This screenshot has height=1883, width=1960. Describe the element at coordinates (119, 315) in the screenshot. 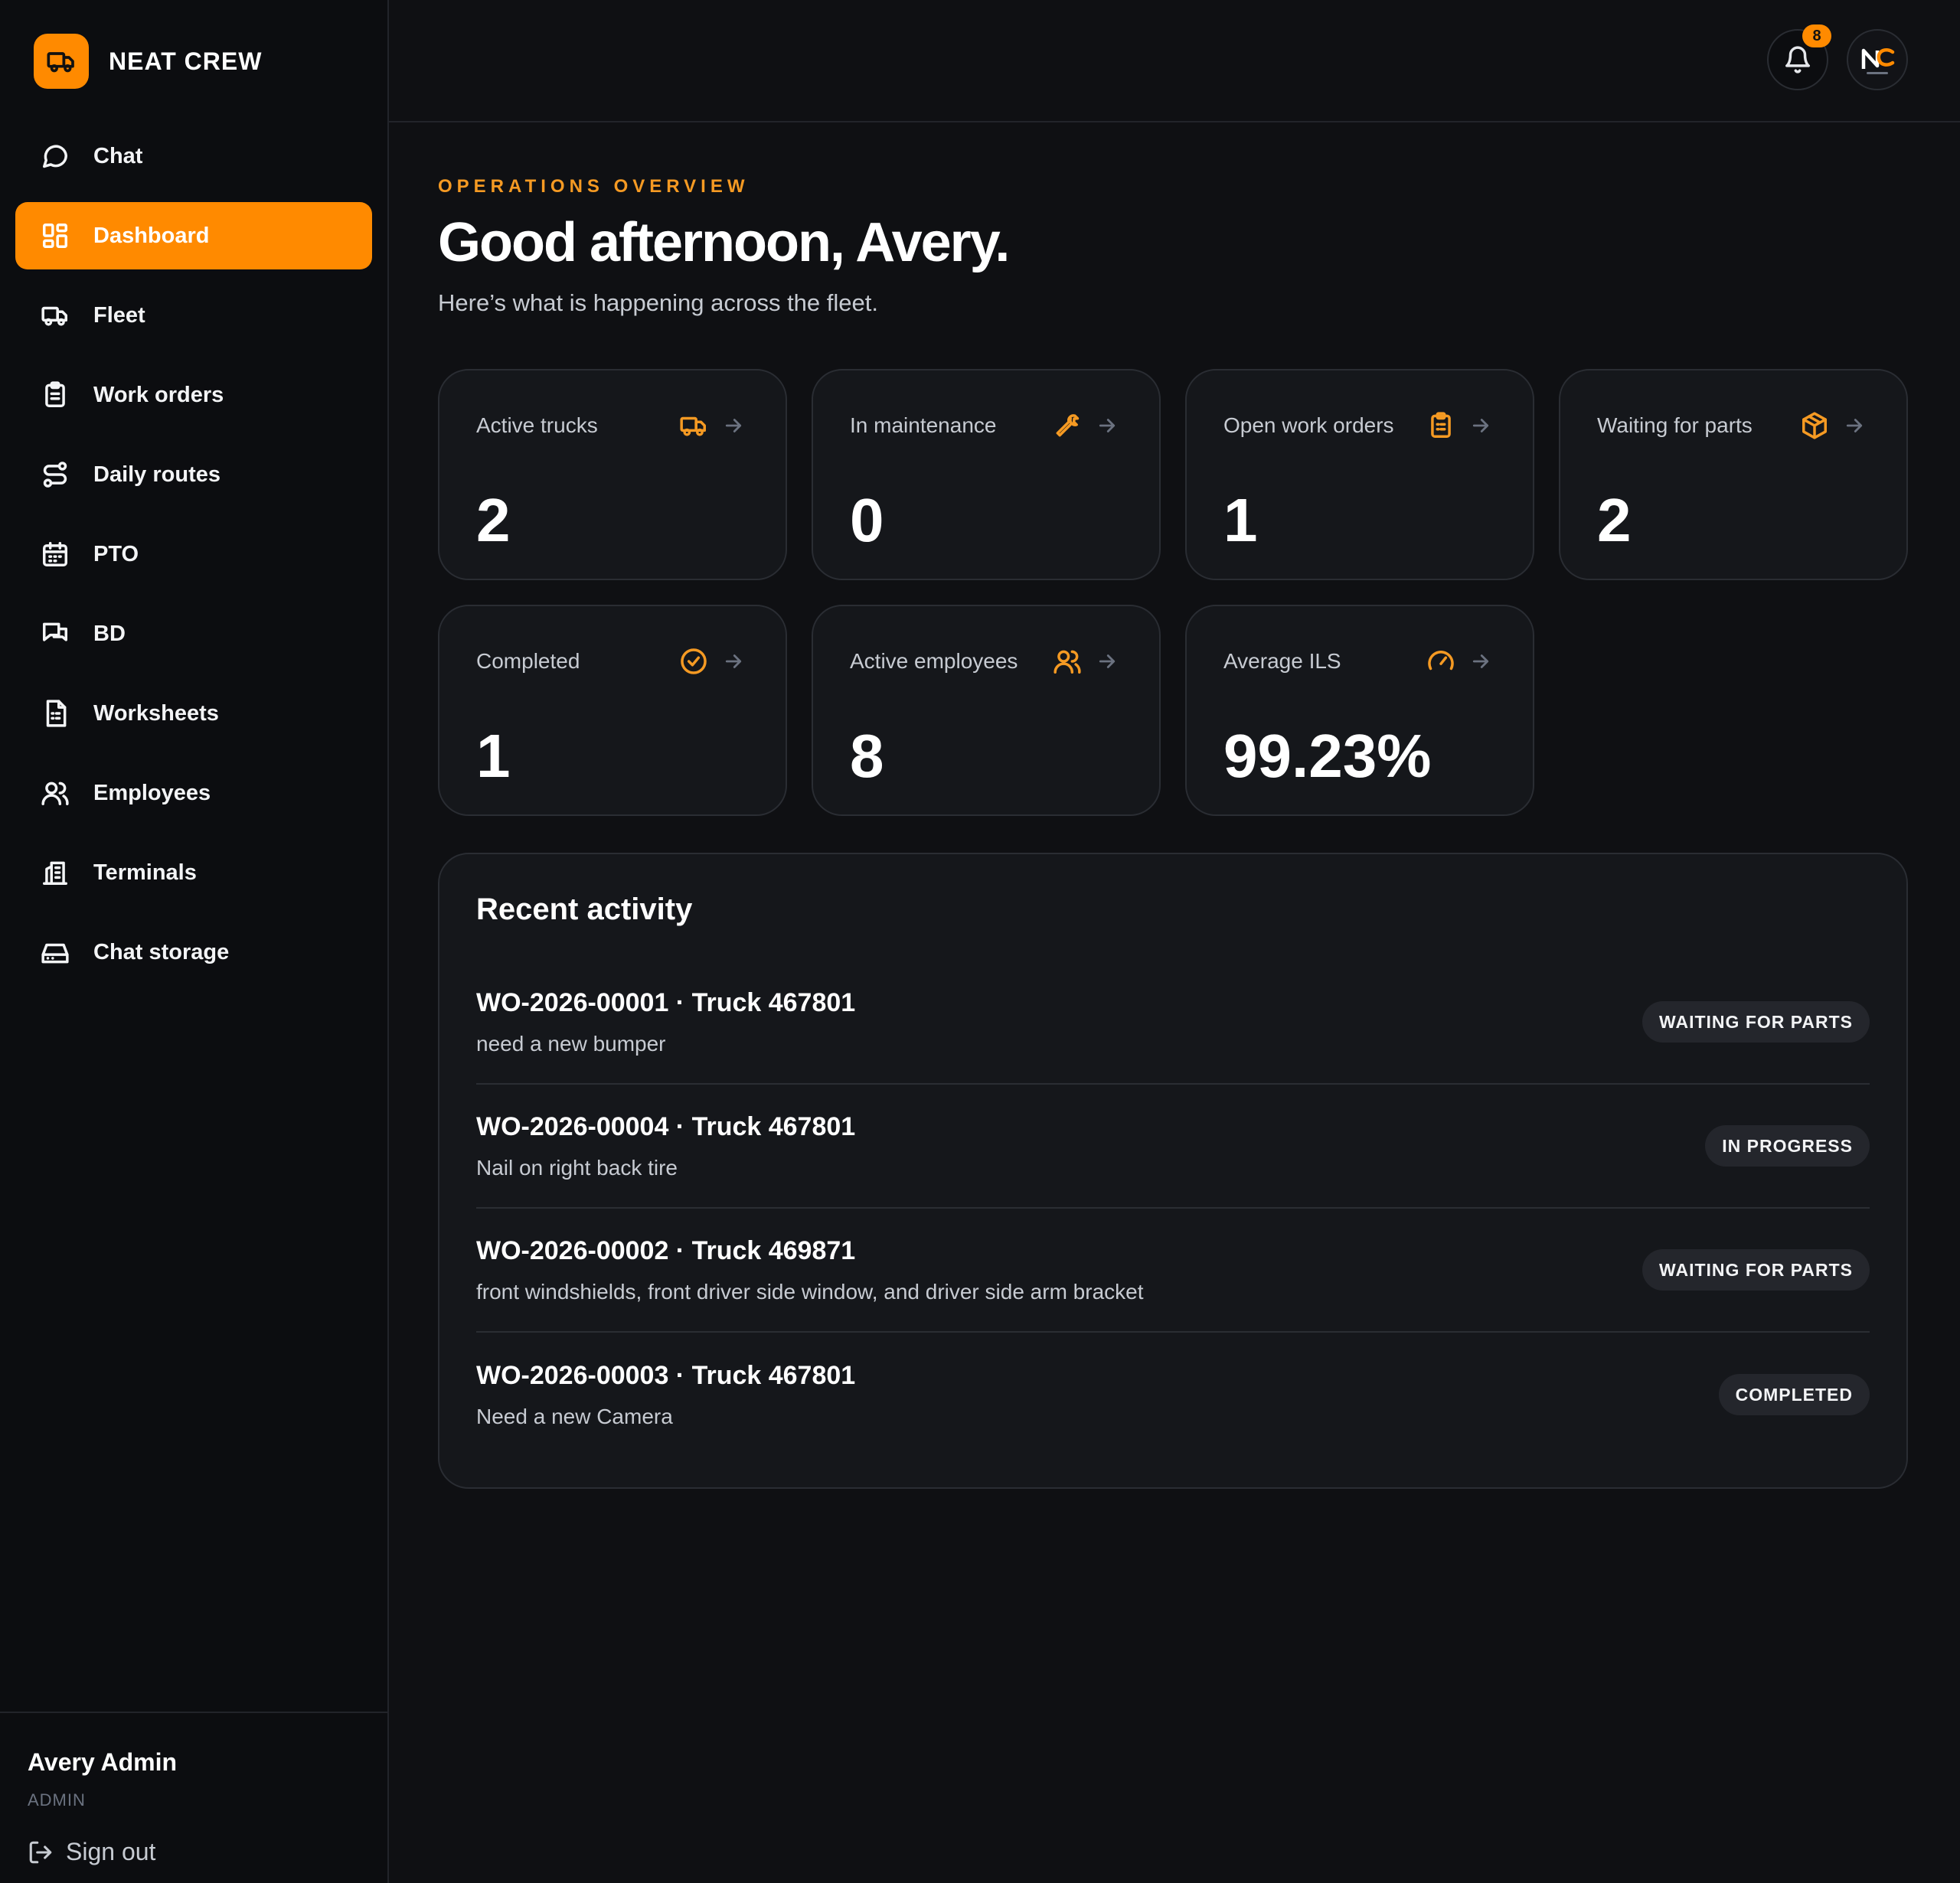

I see `sidebar-item-label: Fleet` at that location.